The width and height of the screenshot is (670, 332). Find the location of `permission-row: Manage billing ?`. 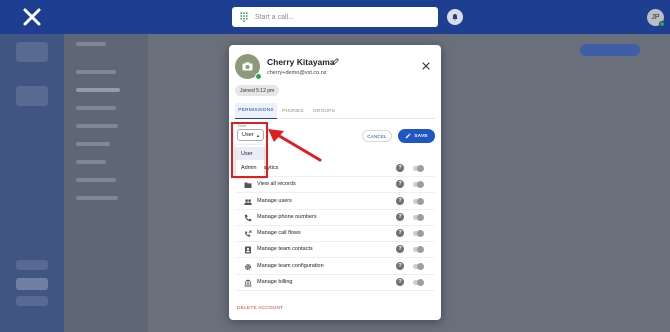

permission-row: Manage billing ? is located at coordinates (335, 283).